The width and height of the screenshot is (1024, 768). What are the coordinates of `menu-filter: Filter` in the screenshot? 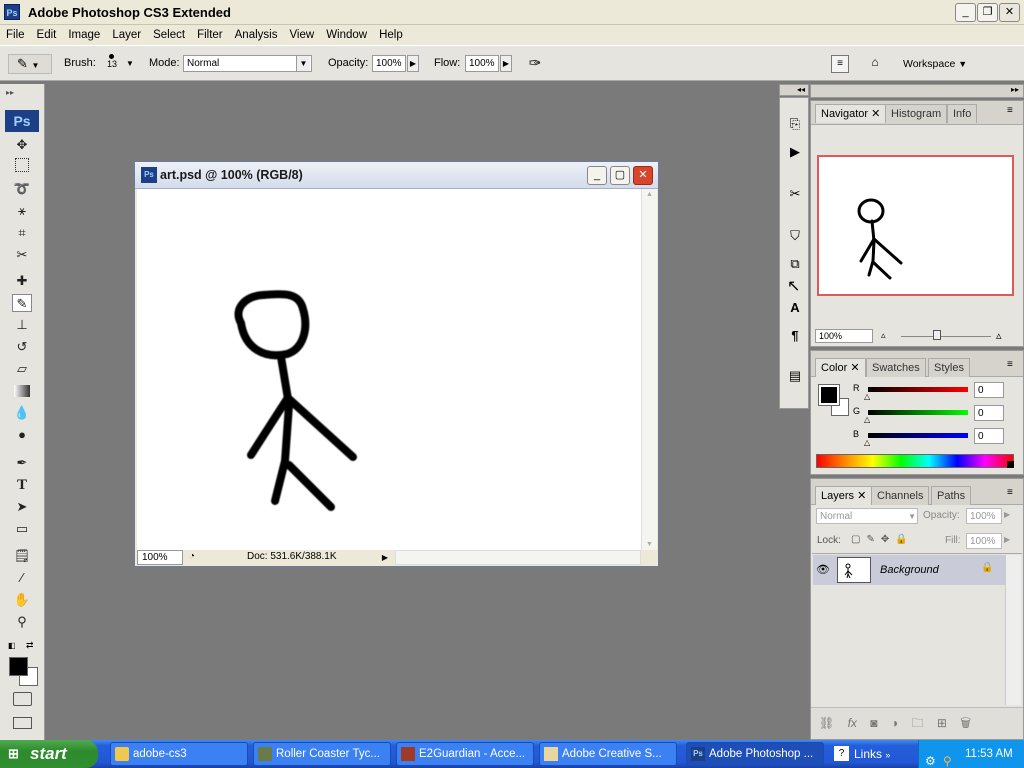 It's located at (210, 35).